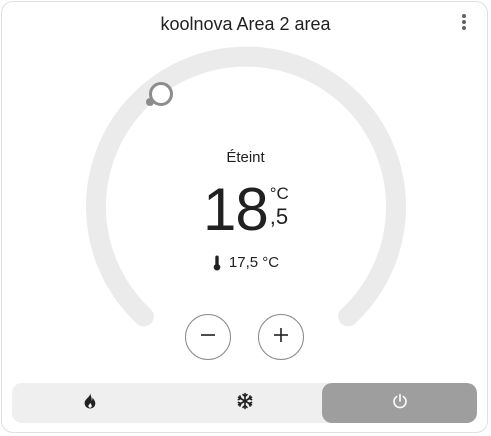 This screenshot has height=436, width=491. I want to click on power-icon, so click(400, 403).